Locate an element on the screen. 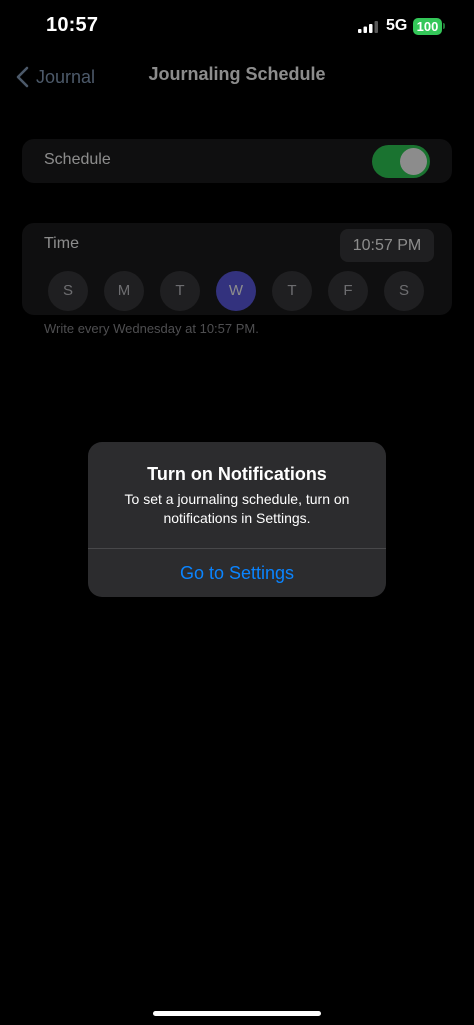 This screenshot has width=474, height=1025. day-monday: M is located at coordinates (124, 291).